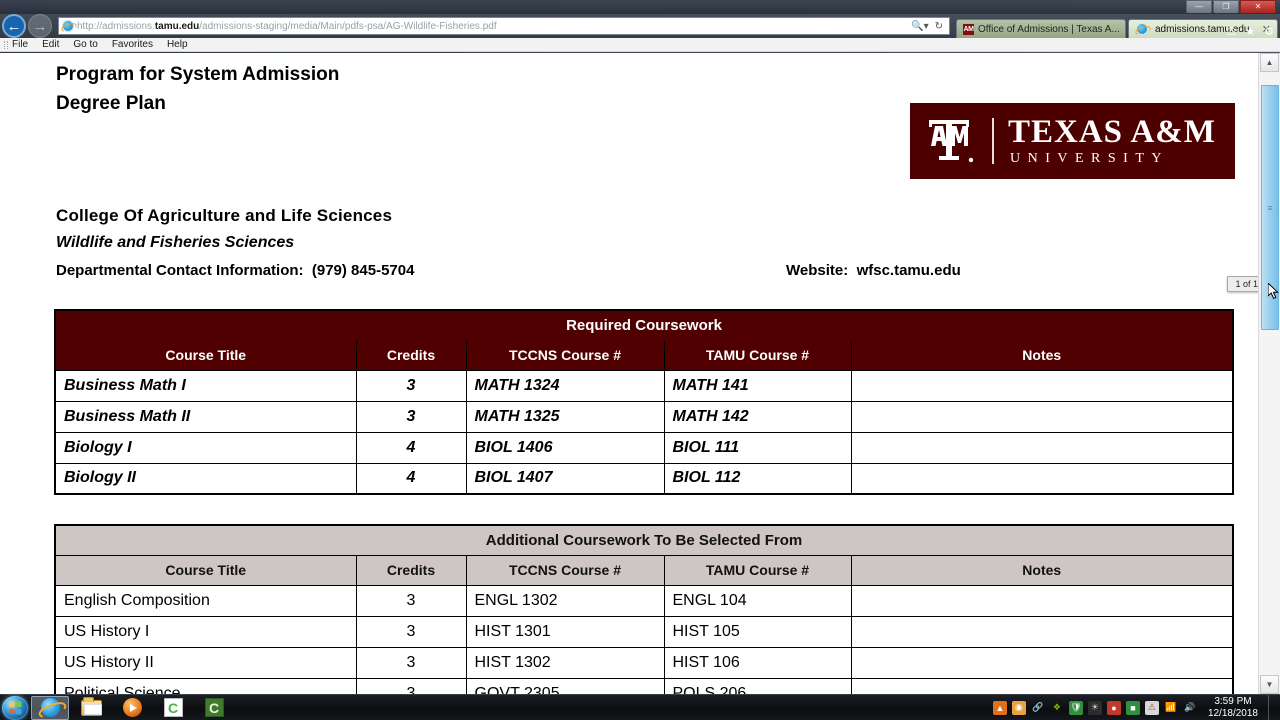 This screenshot has width=1280, height=720. I want to click on system-tray: ▲ ◉ 🔗 ❖ 🛡 ☀ ● ■ ⚠ 📶 🔊 3:59 PM 12/18/2018, so click(1136, 707).